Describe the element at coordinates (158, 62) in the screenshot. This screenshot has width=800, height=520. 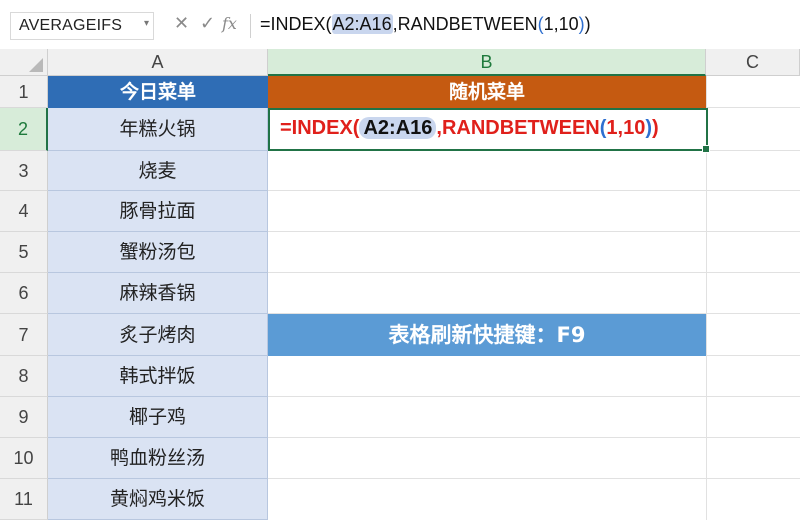
I see `column-header-a: A` at that location.